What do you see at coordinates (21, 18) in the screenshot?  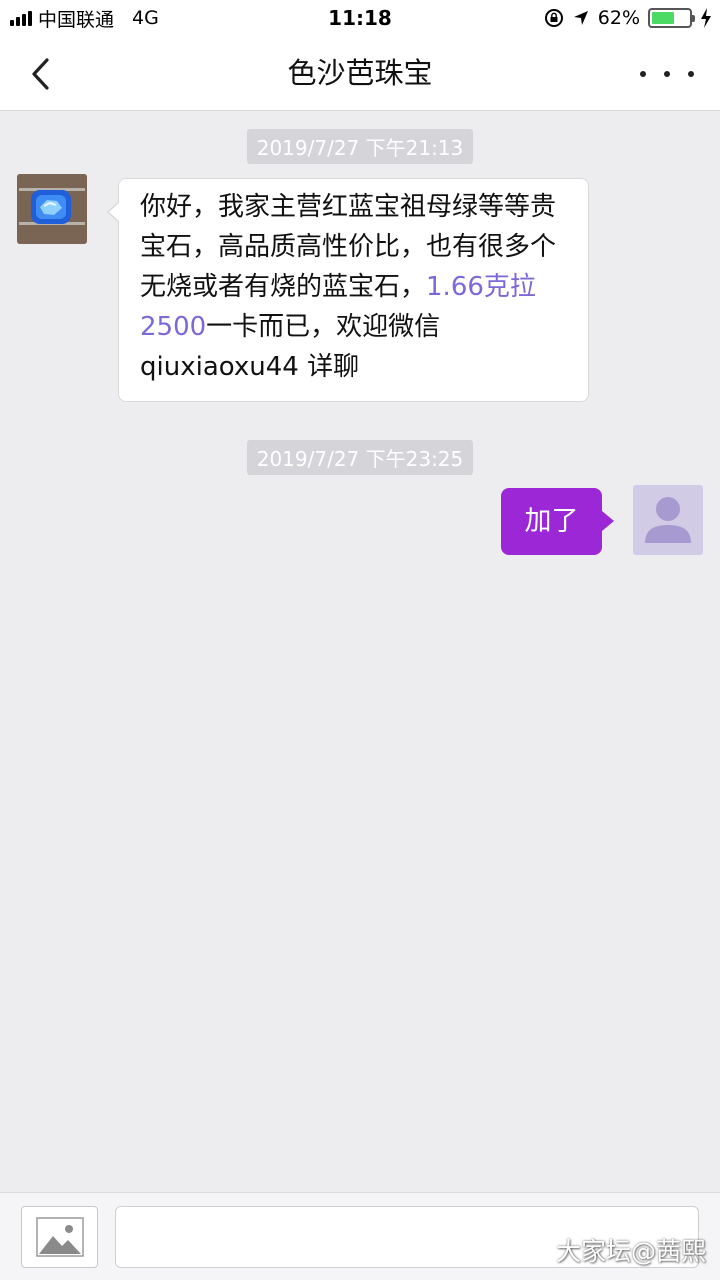 I see `signal-icon` at bounding box center [21, 18].